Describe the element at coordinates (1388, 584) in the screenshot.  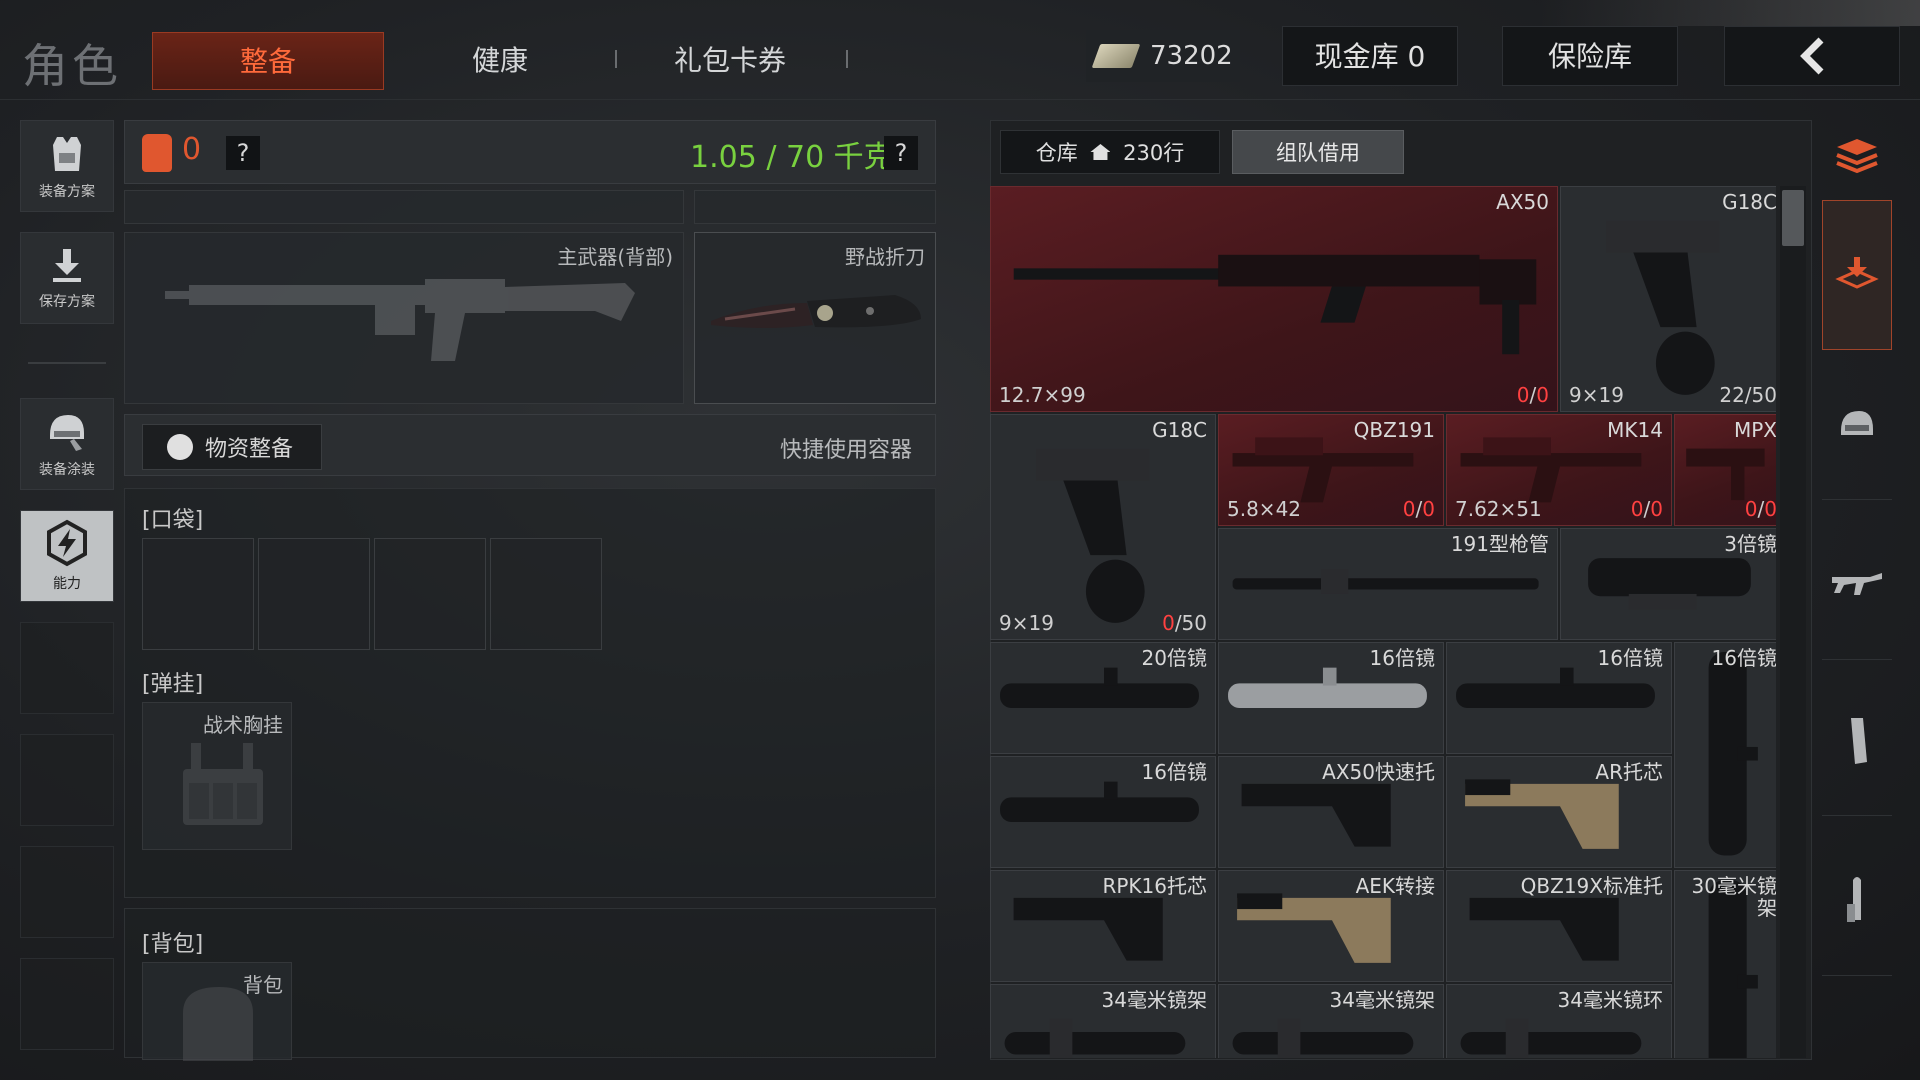
I see `warehouse-item: 191型枪管` at that location.